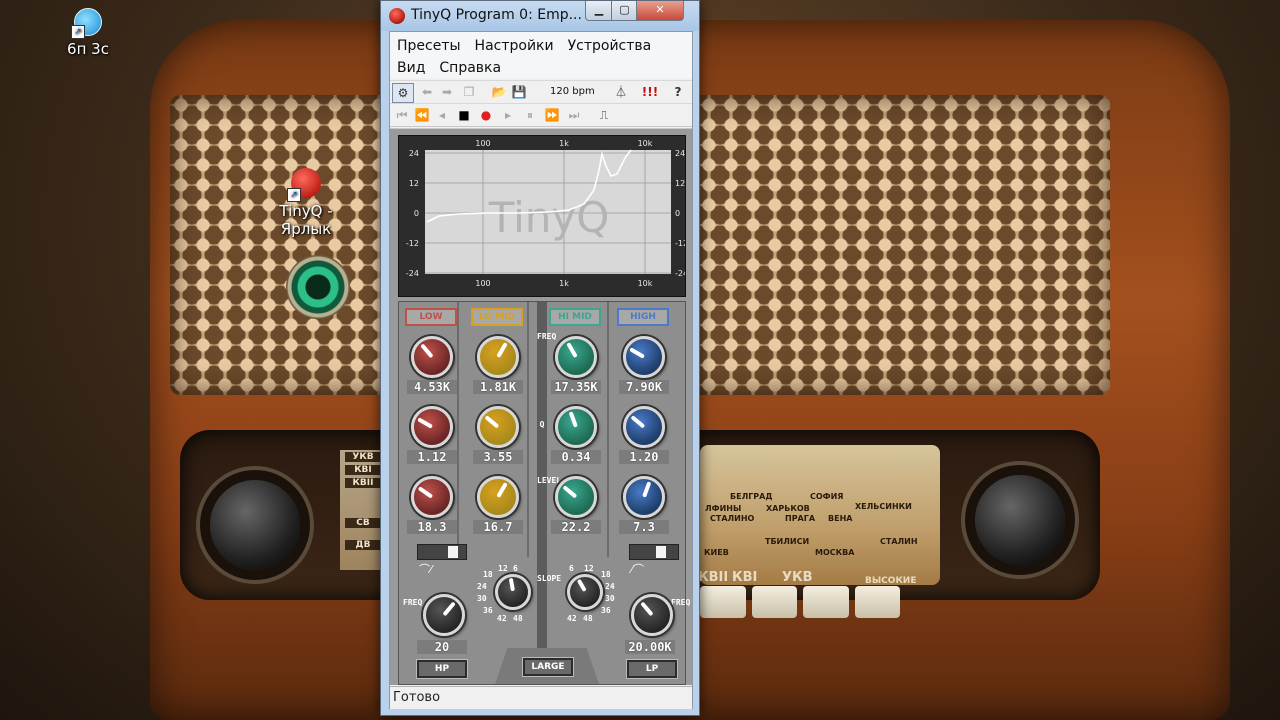  What do you see at coordinates (644, 457) in the screenshot?
I see `band-4-q-value: 1.20` at bounding box center [644, 457].